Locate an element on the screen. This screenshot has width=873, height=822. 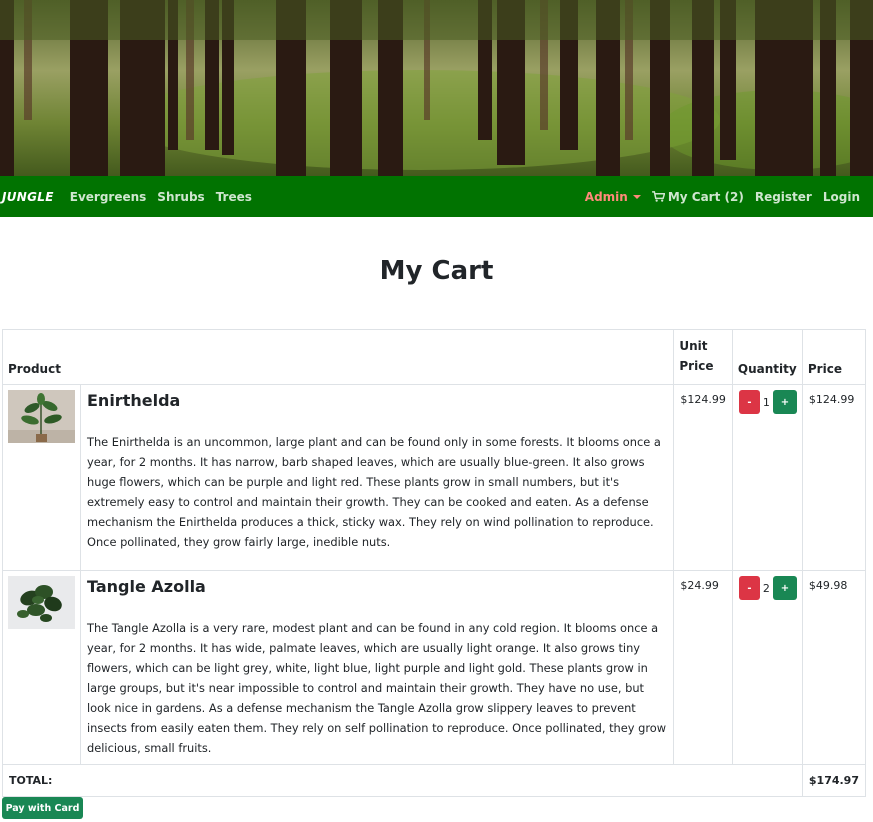
quantity-stepper: - 2 + is located at coordinates (767, 588).